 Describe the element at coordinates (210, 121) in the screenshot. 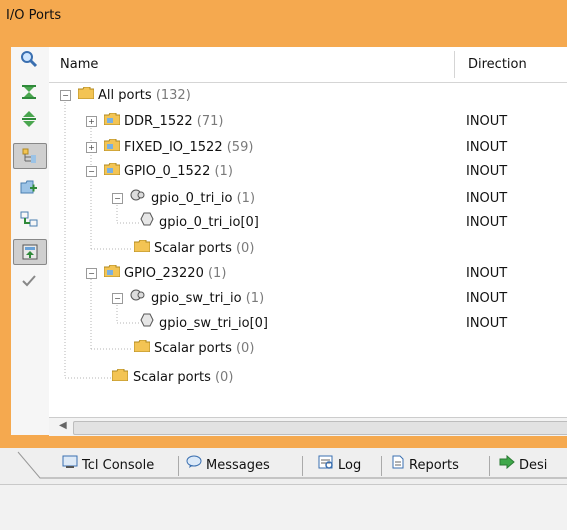

I see `row-count: (71)` at that location.